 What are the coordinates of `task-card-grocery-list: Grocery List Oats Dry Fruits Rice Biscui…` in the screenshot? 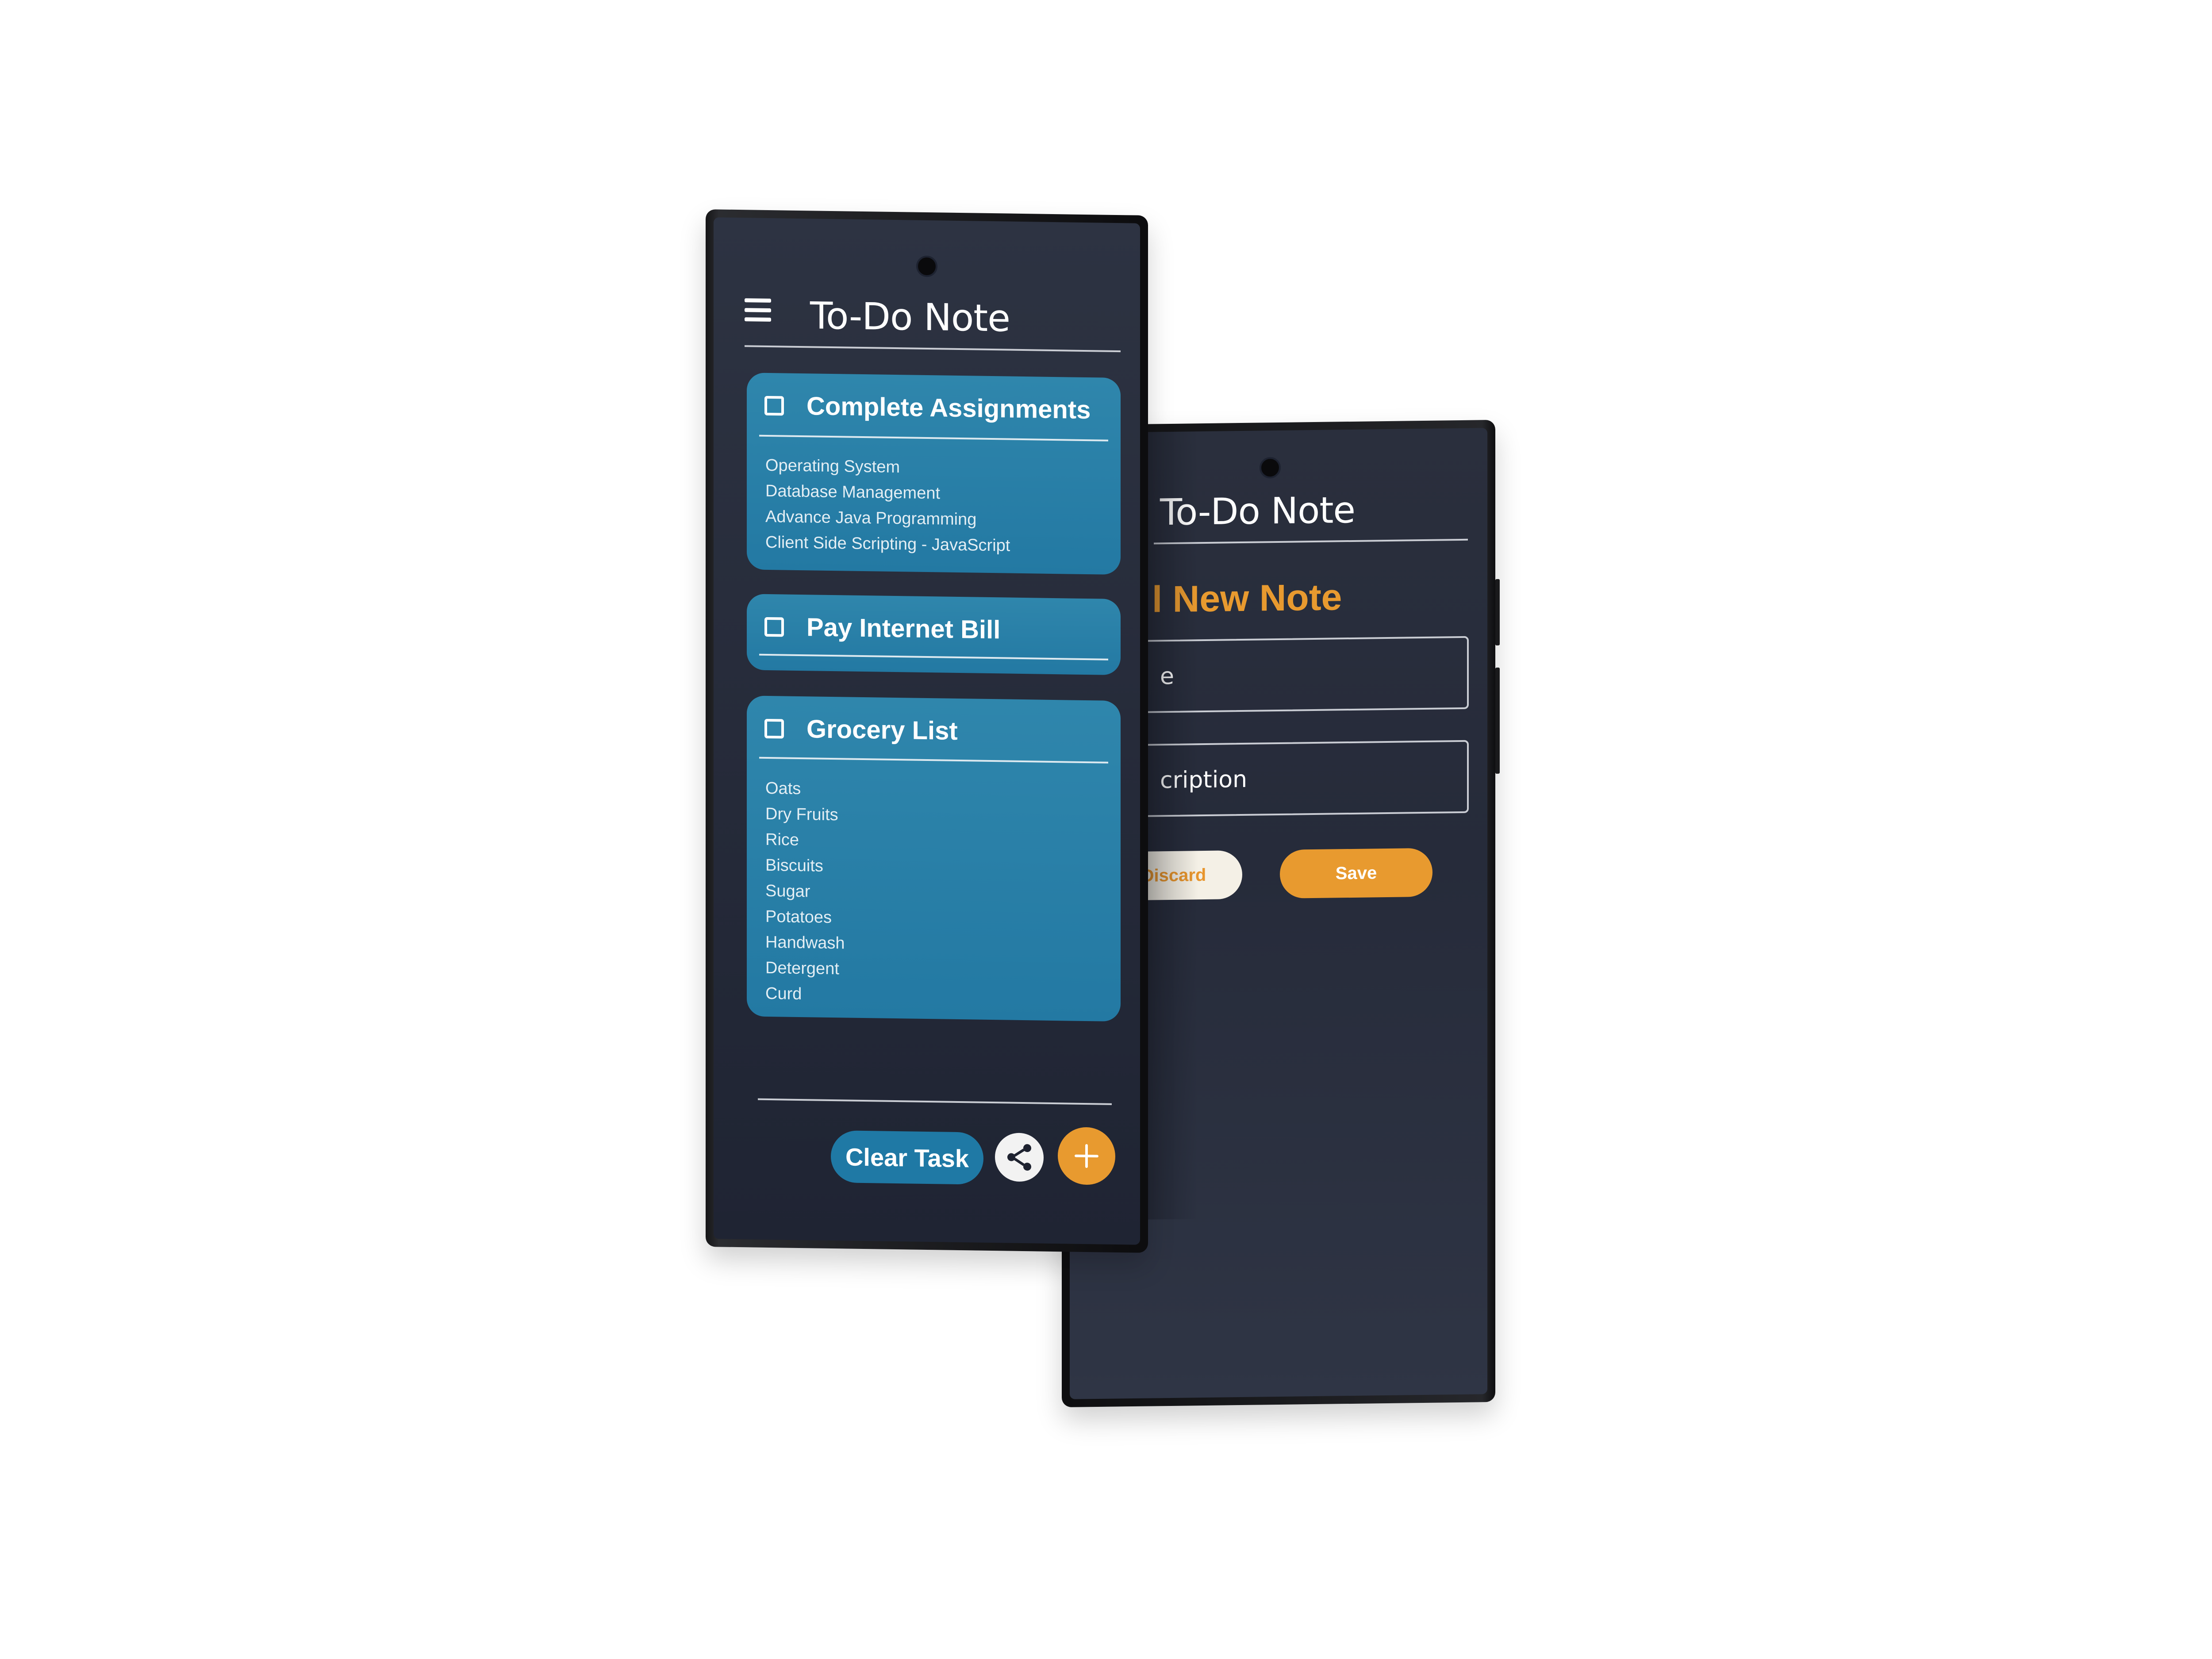 It's located at (934, 859).